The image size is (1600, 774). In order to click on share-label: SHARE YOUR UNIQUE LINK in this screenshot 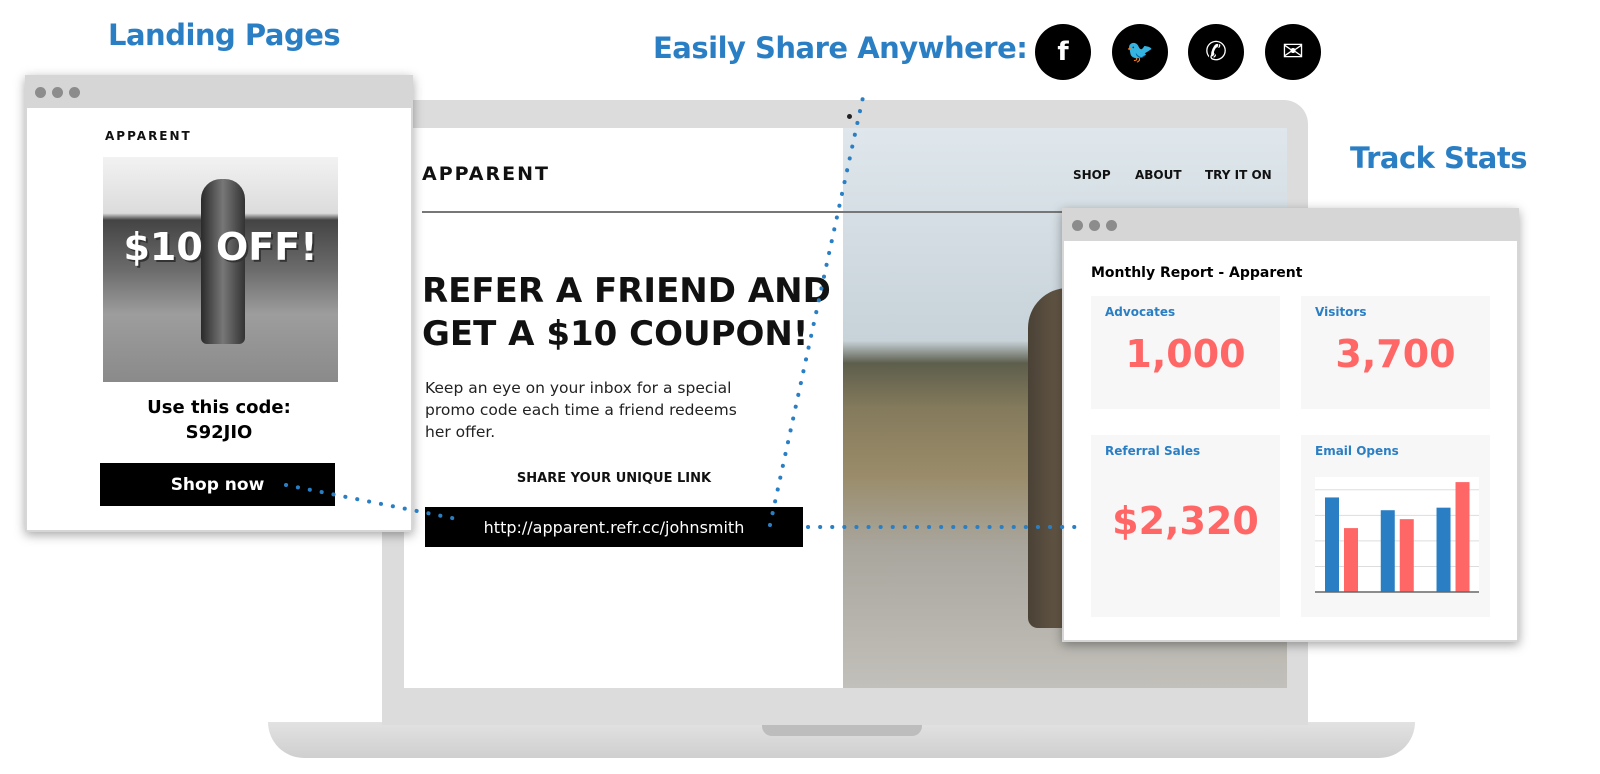, I will do `click(614, 478)`.